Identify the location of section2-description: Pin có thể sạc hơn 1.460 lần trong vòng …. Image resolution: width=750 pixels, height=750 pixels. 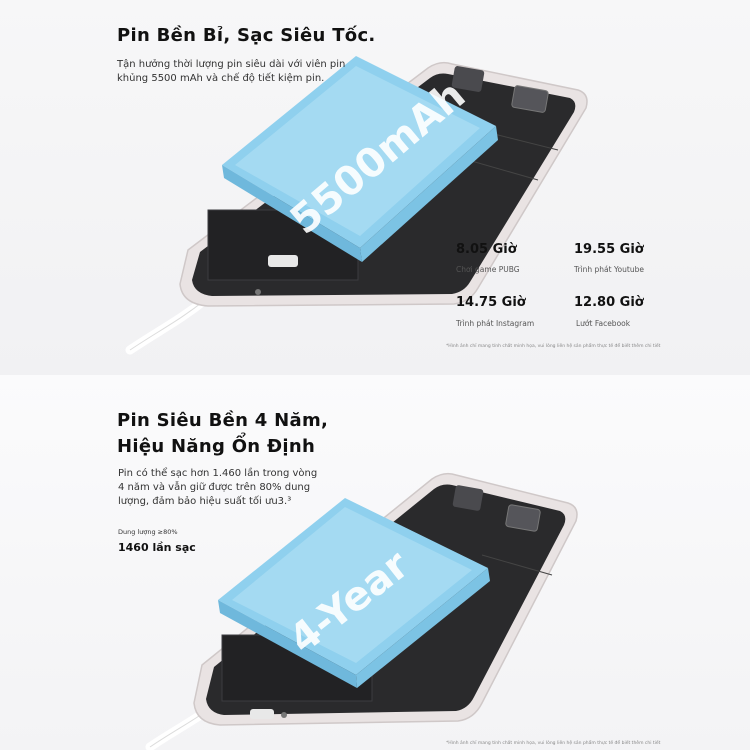
(218, 487).